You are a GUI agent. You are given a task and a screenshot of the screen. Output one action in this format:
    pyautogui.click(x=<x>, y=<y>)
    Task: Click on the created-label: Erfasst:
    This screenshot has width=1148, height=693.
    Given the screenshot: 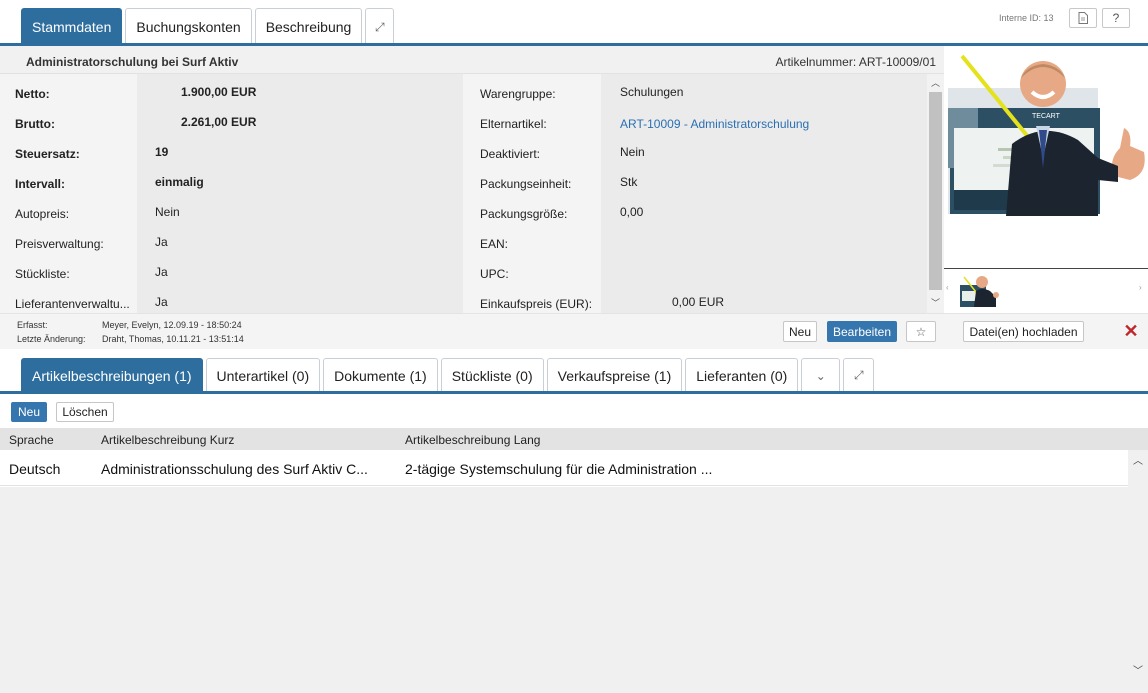 What is the action you would take?
    pyautogui.click(x=32, y=325)
    